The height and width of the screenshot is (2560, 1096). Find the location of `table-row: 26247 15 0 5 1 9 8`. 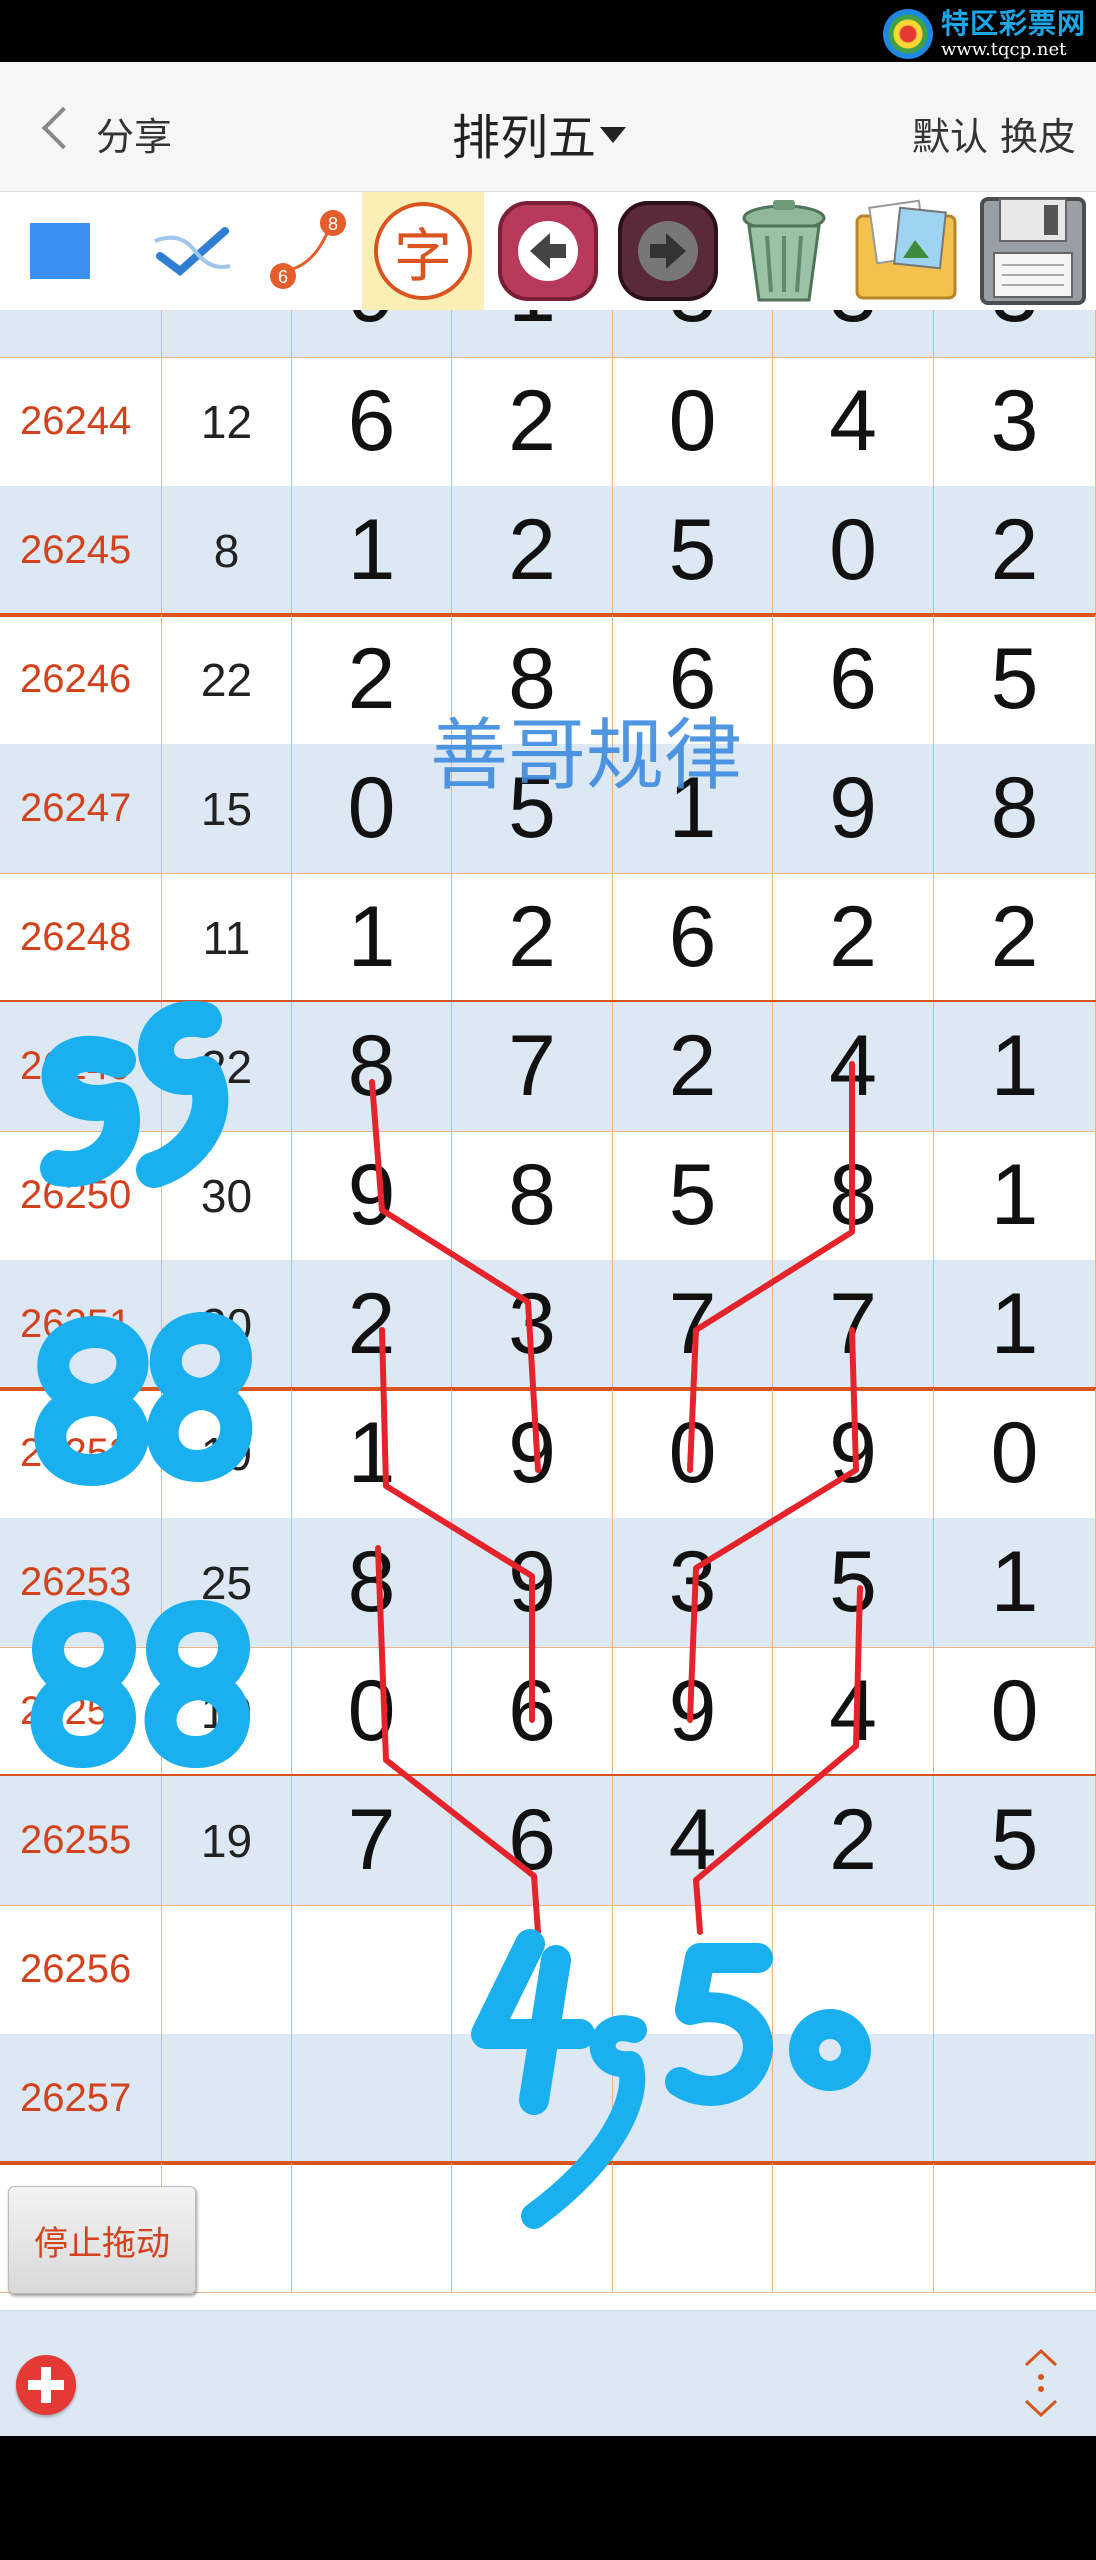

table-row: 26247 15 0 5 1 9 8 is located at coordinates (548, 808).